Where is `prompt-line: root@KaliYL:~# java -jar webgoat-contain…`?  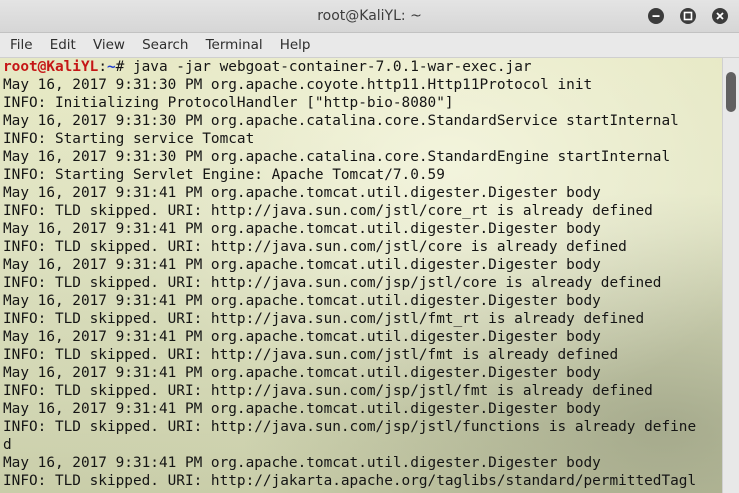
prompt-line: root@KaliYL:~# java -jar webgoat-contain… is located at coordinates (349, 67).